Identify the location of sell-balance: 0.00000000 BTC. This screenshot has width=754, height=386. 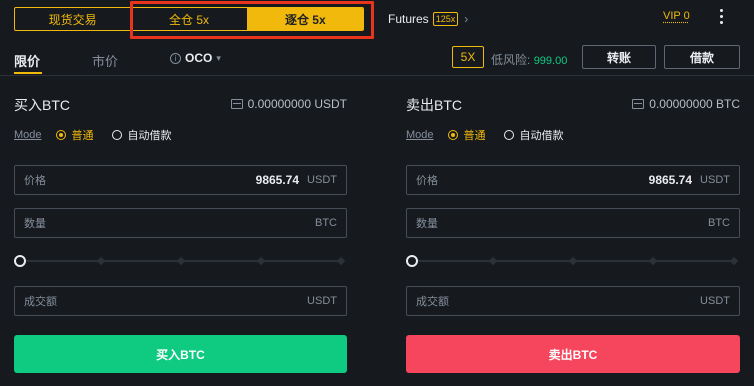
(686, 104).